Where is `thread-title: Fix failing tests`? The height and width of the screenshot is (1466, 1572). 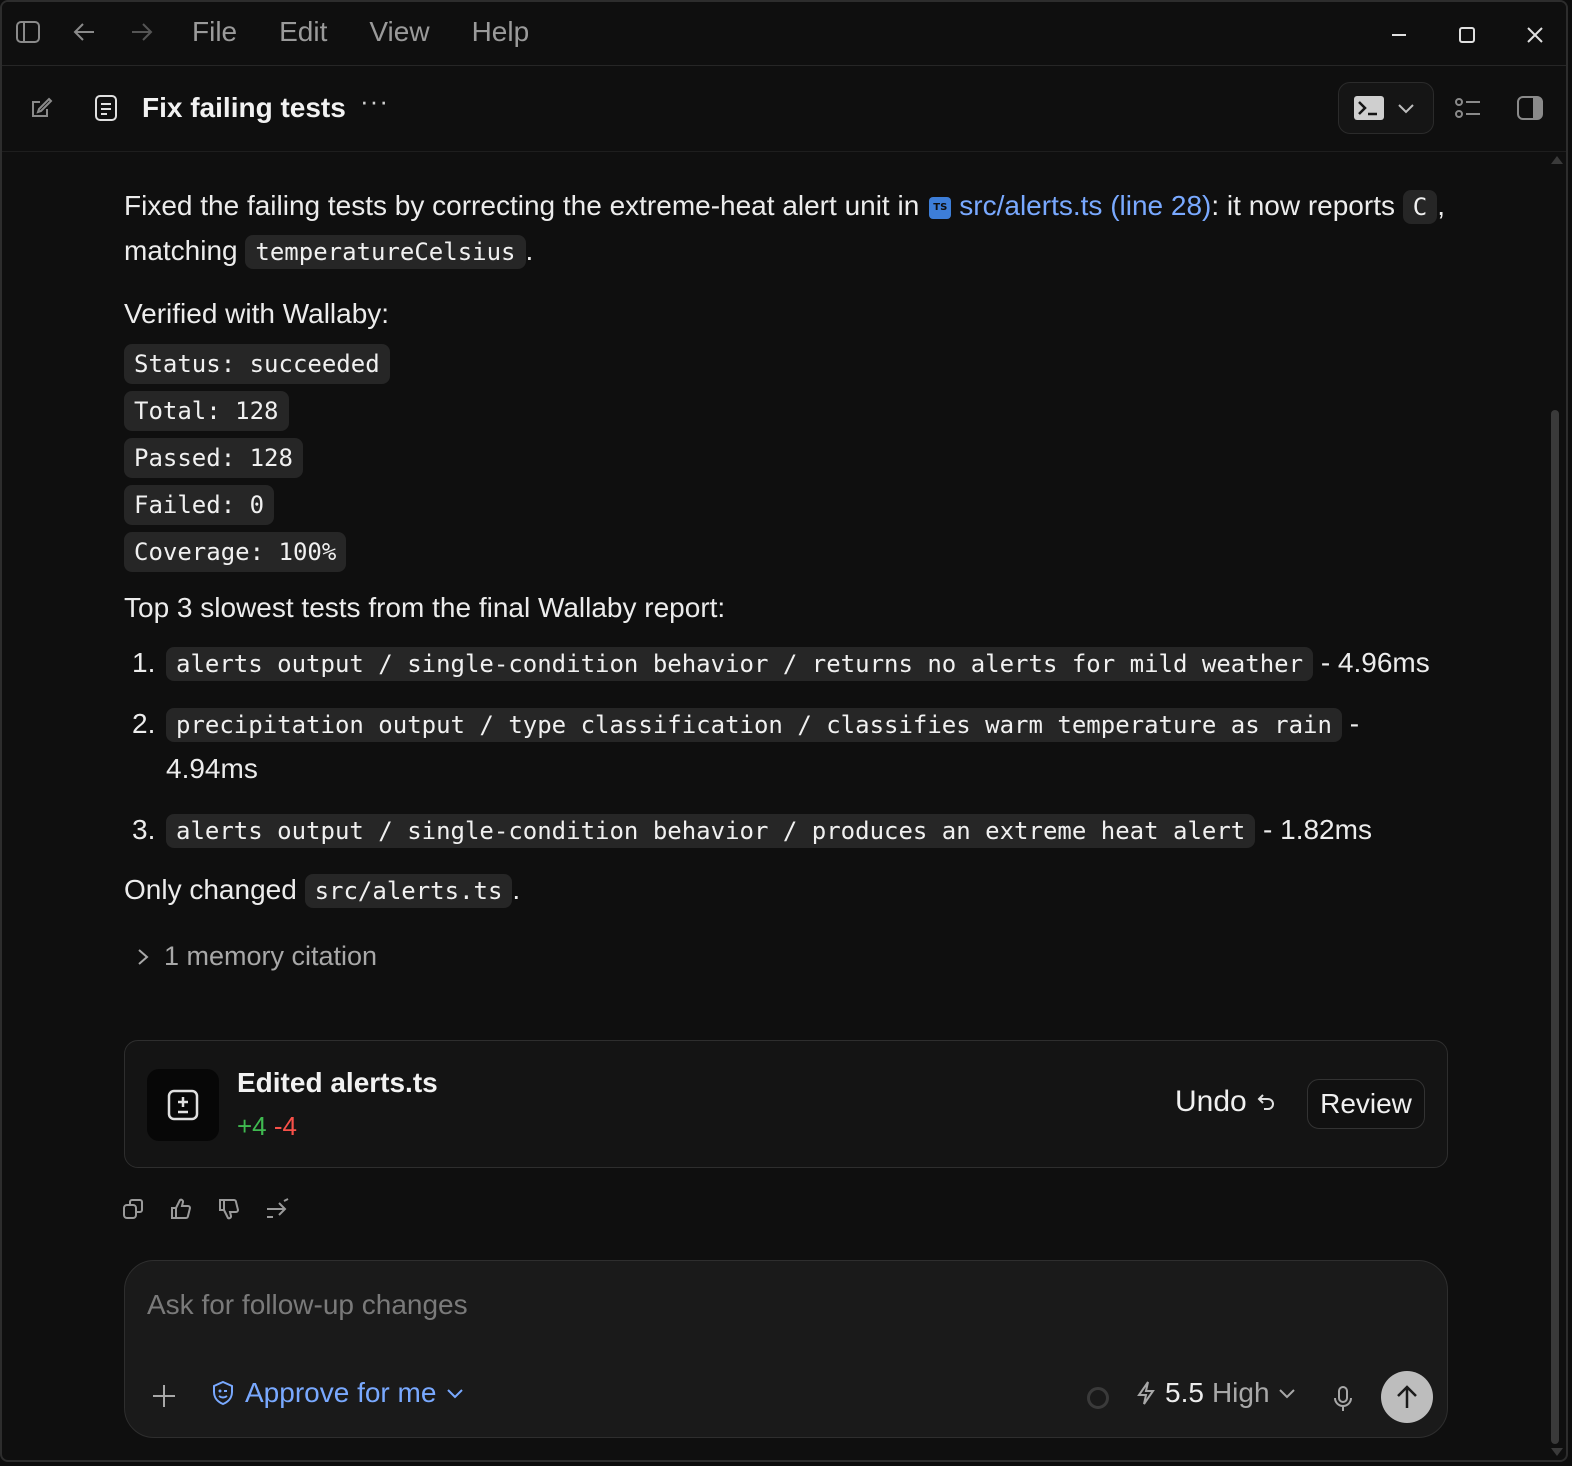
thread-title: Fix failing tests is located at coordinates (244, 107).